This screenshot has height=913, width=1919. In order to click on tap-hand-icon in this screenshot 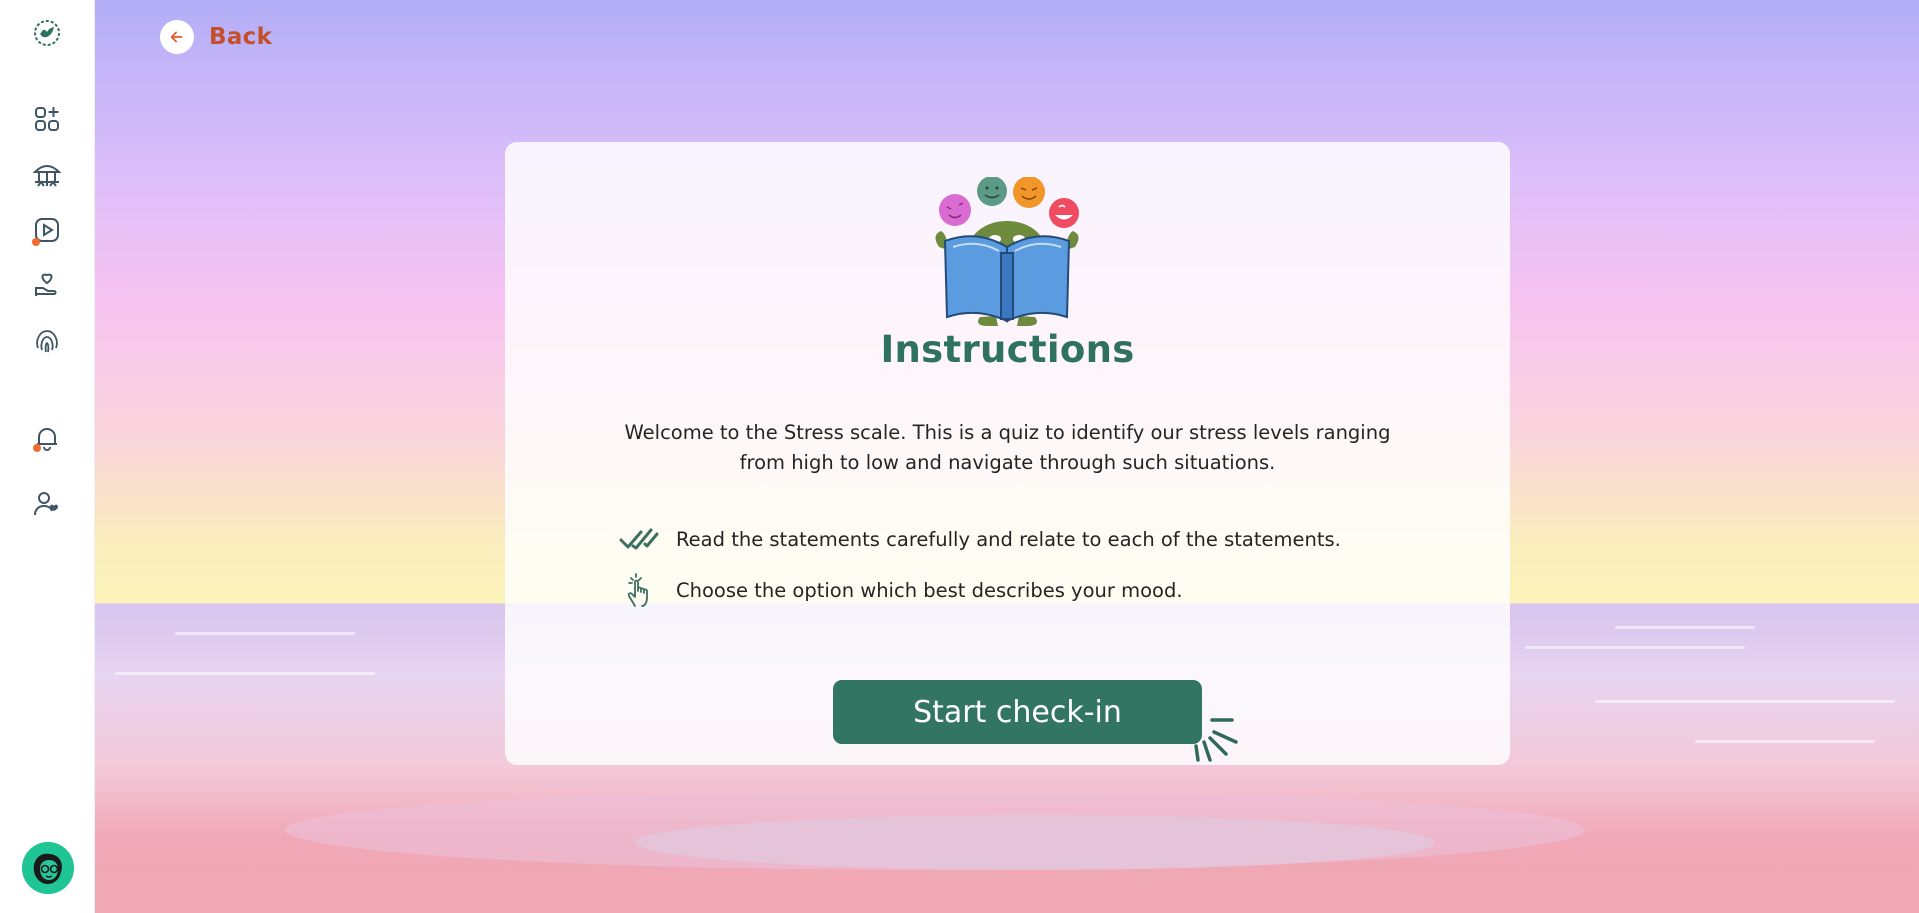, I will do `click(639, 590)`.